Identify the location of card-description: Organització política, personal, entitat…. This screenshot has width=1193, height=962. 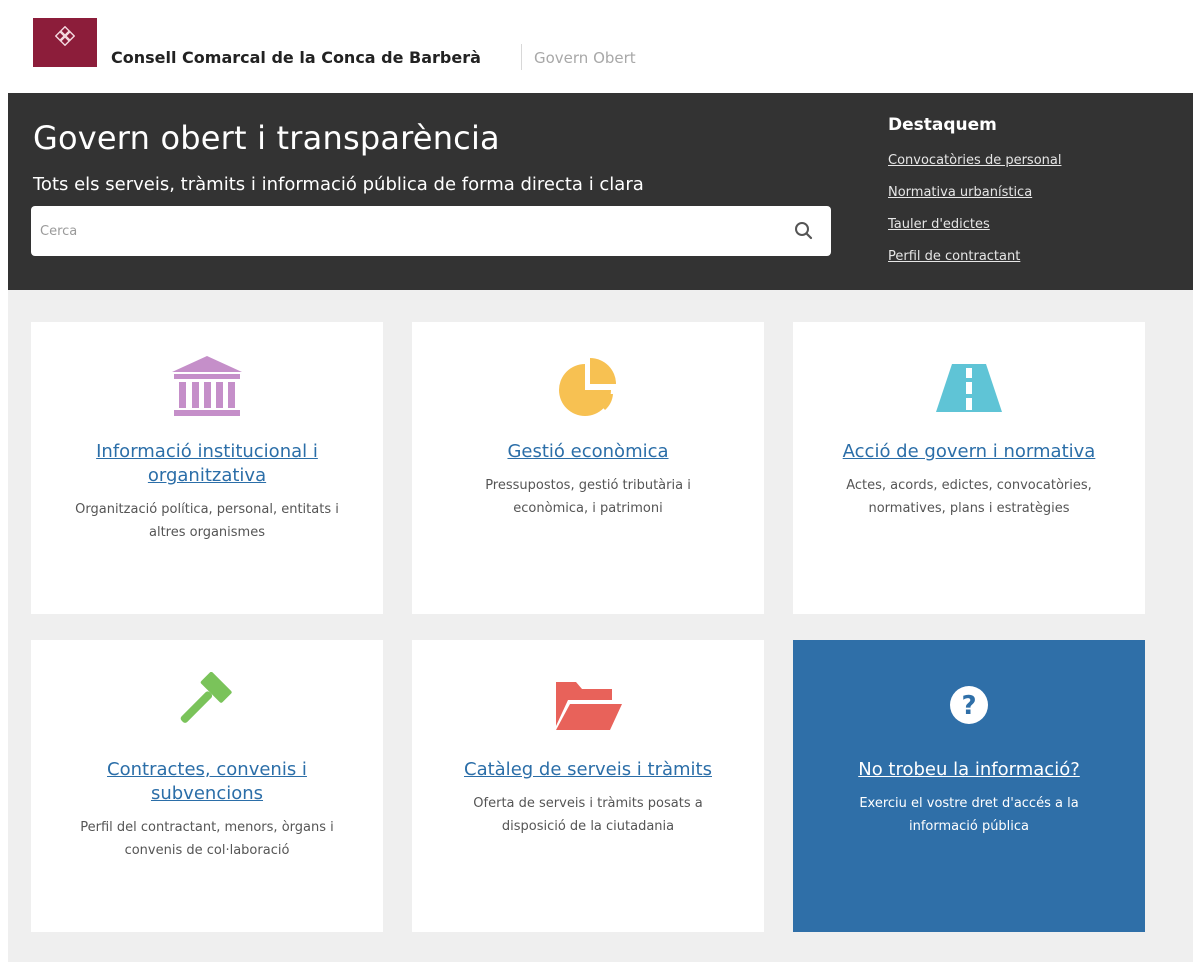
(207, 521).